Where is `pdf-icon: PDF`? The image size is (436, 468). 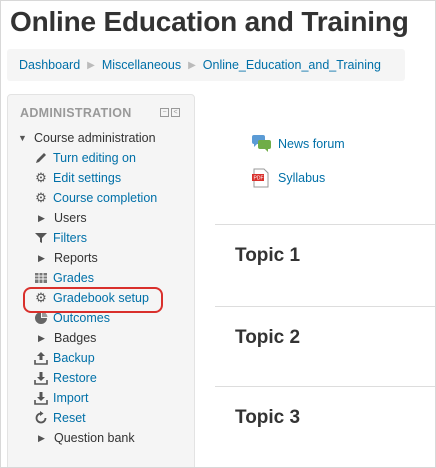
pdf-icon: PDF is located at coordinates (261, 178).